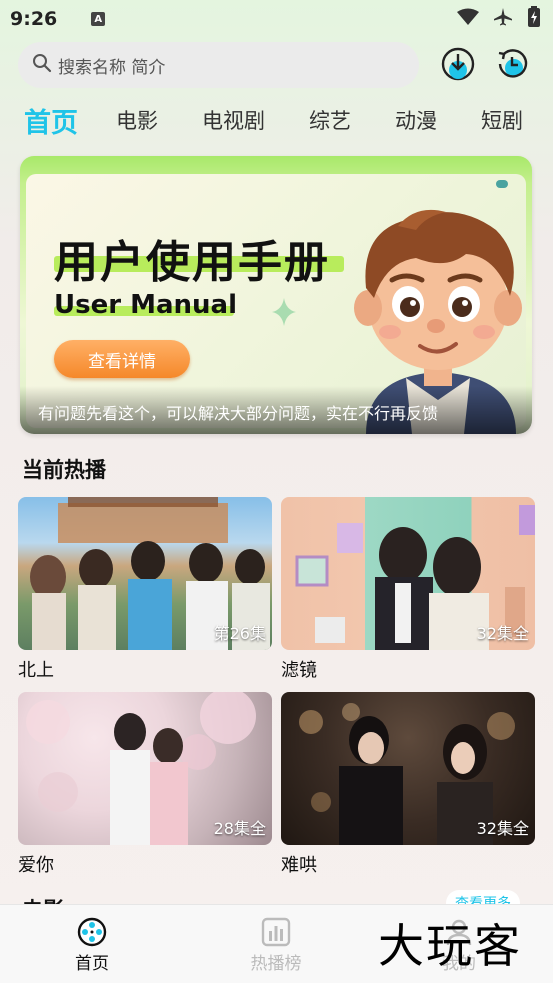 This screenshot has height=983, width=553. Describe the element at coordinates (299, 670) in the screenshot. I see `show-title: 滤镜` at that location.